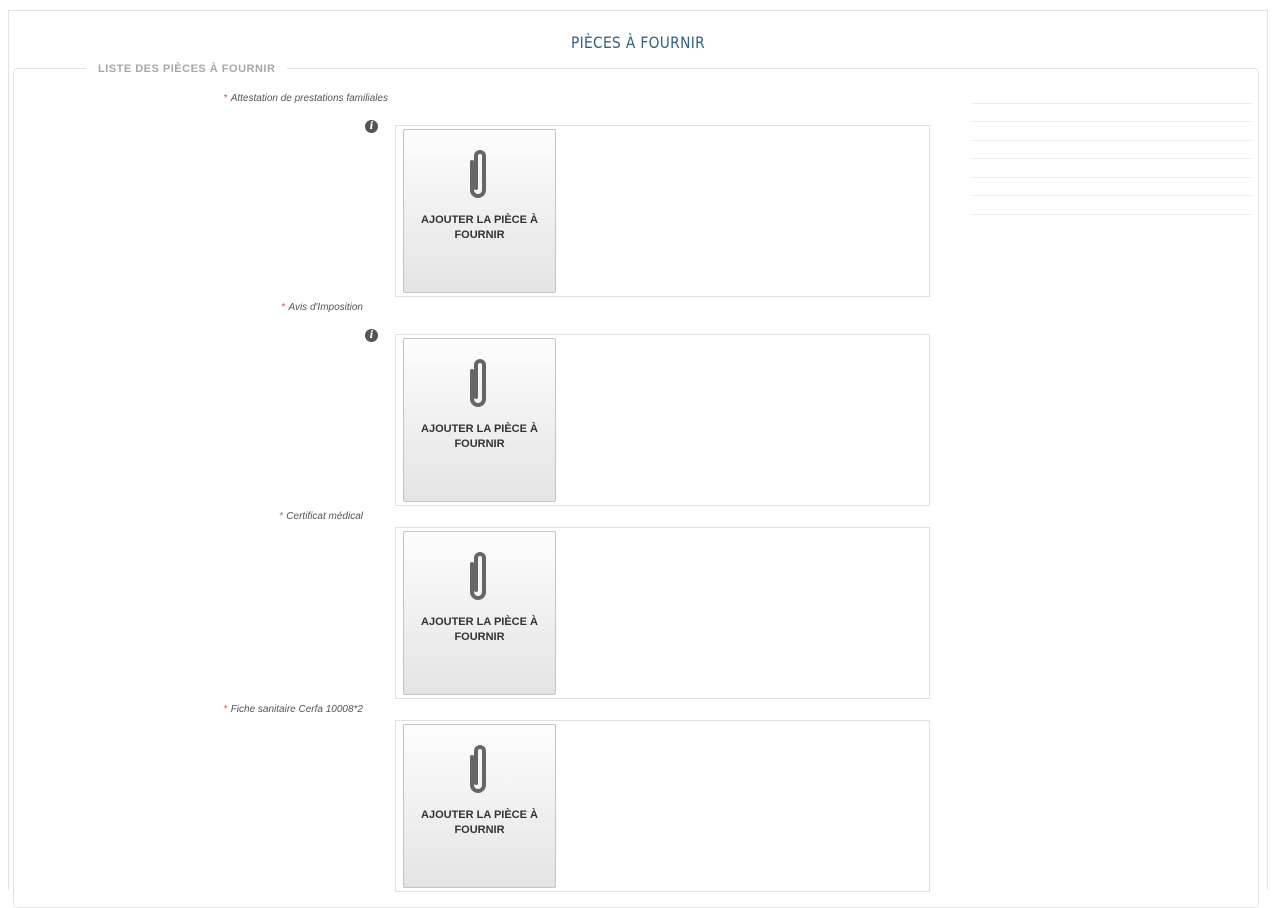 The image size is (1274, 908). What do you see at coordinates (321, 516) in the screenshot?
I see `document-label: * Certificat médical` at bounding box center [321, 516].